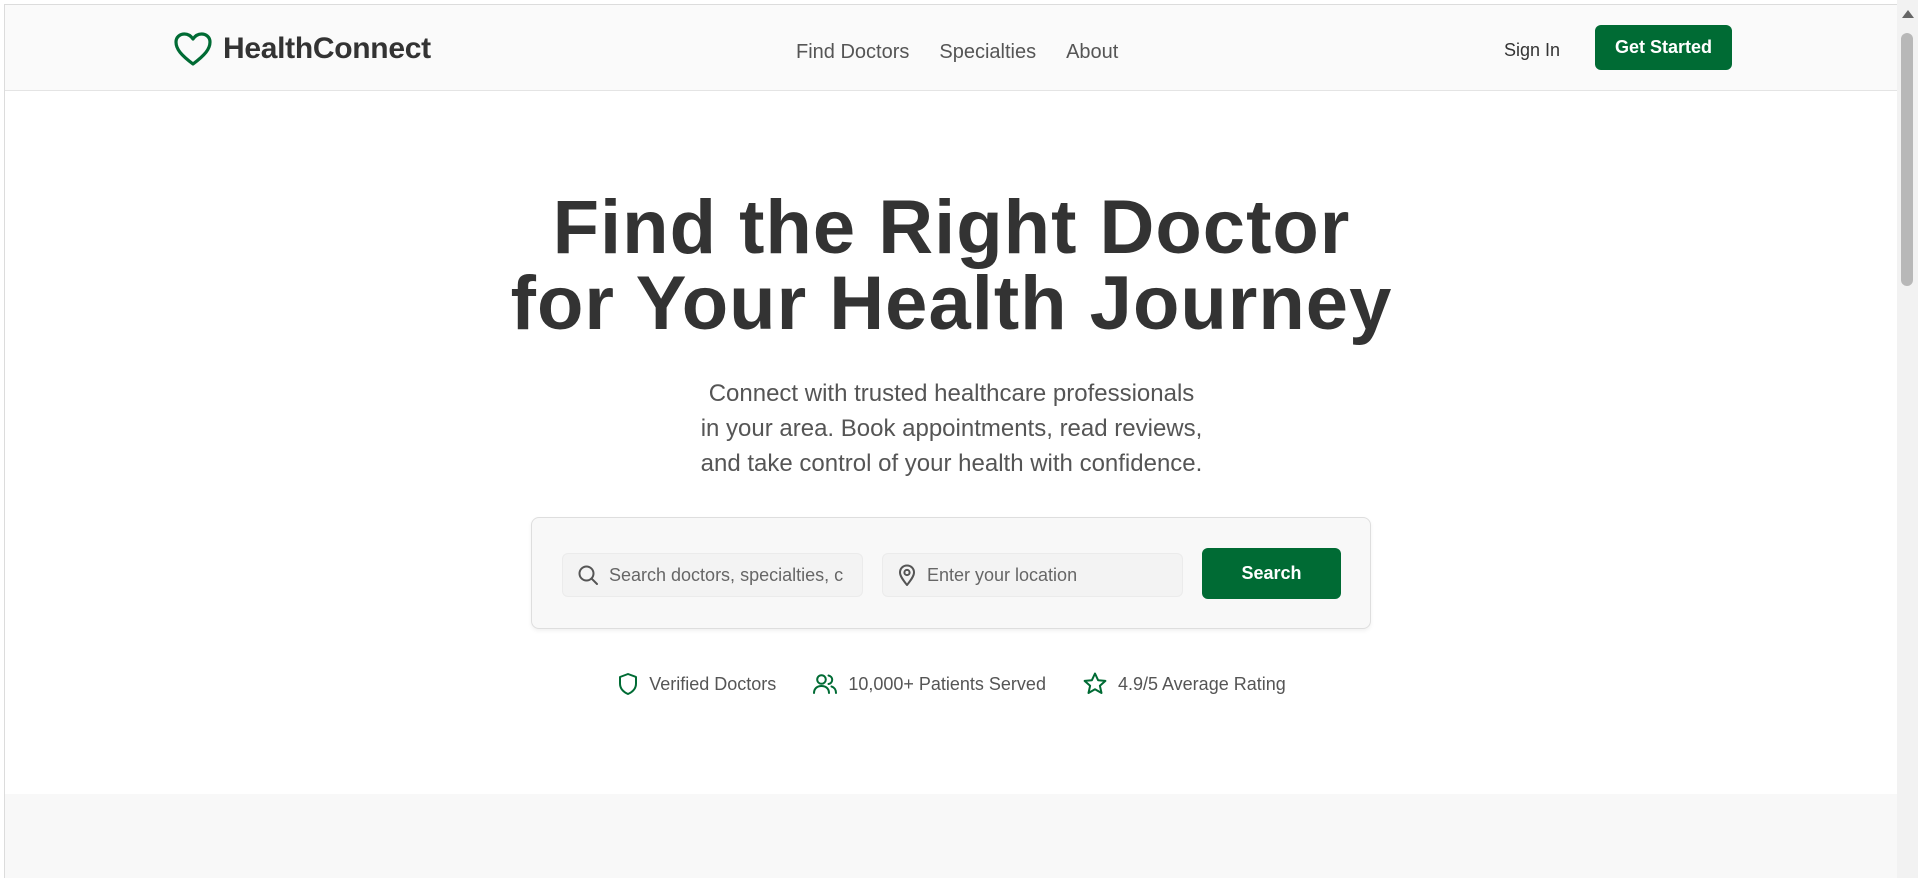 The width and height of the screenshot is (1918, 878). Describe the element at coordinates (852, 52) in the screenshot. I see `nav-find-doctors: Find Doctors` at that location.